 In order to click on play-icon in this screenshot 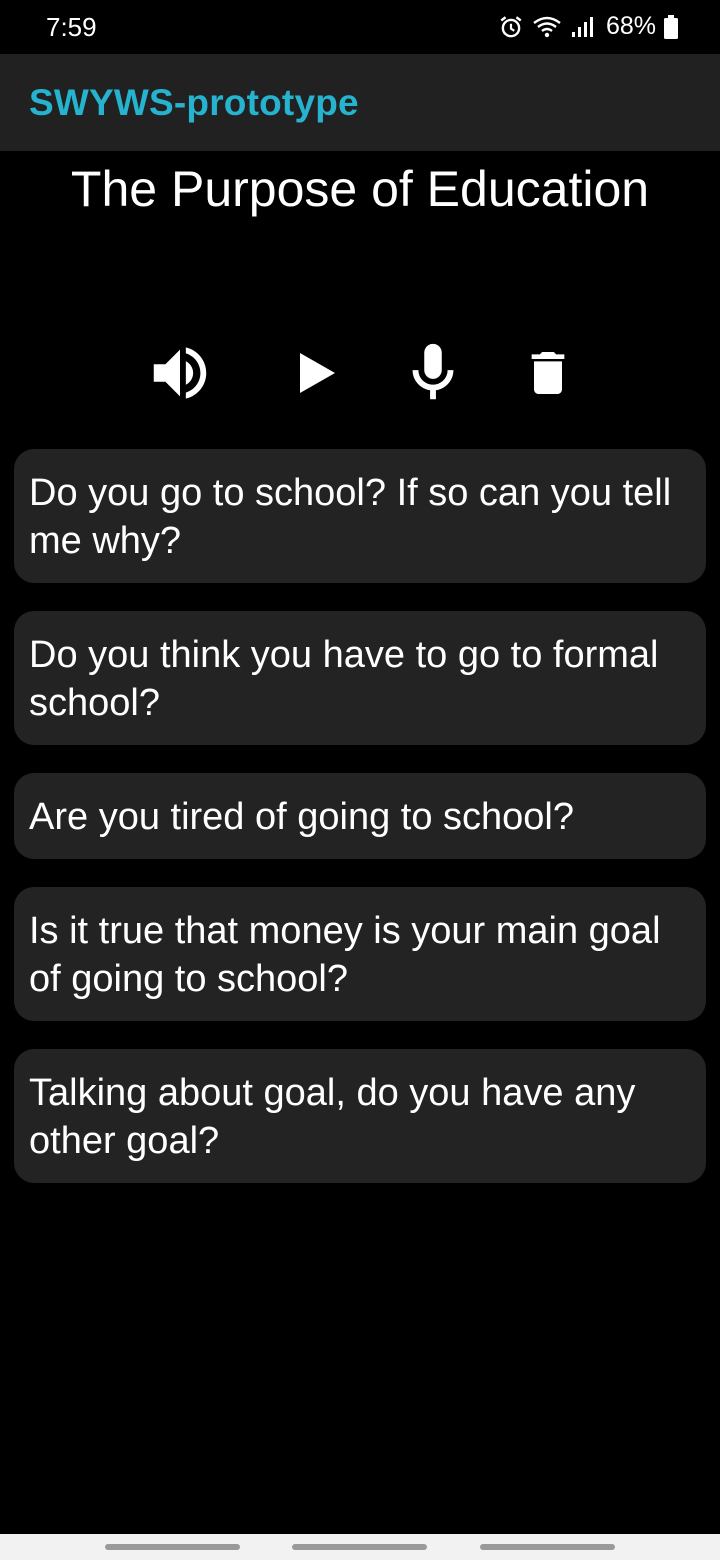, I will do `click(315, 375)`.